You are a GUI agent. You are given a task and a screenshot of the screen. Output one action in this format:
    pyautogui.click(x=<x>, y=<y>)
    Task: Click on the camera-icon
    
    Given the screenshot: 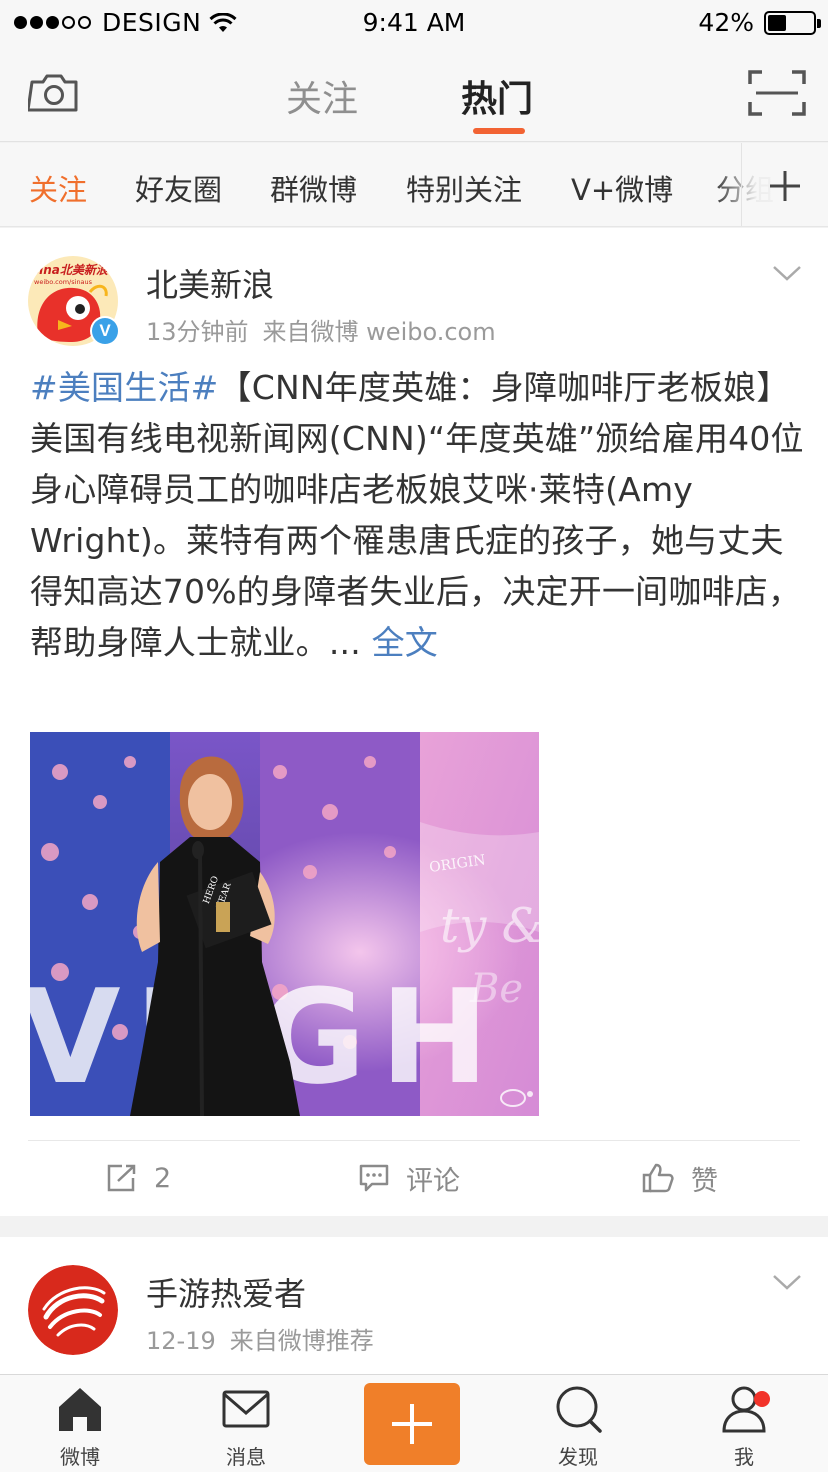 What is the action you would take?
    pyautogui.click(x=54, y=93)
    